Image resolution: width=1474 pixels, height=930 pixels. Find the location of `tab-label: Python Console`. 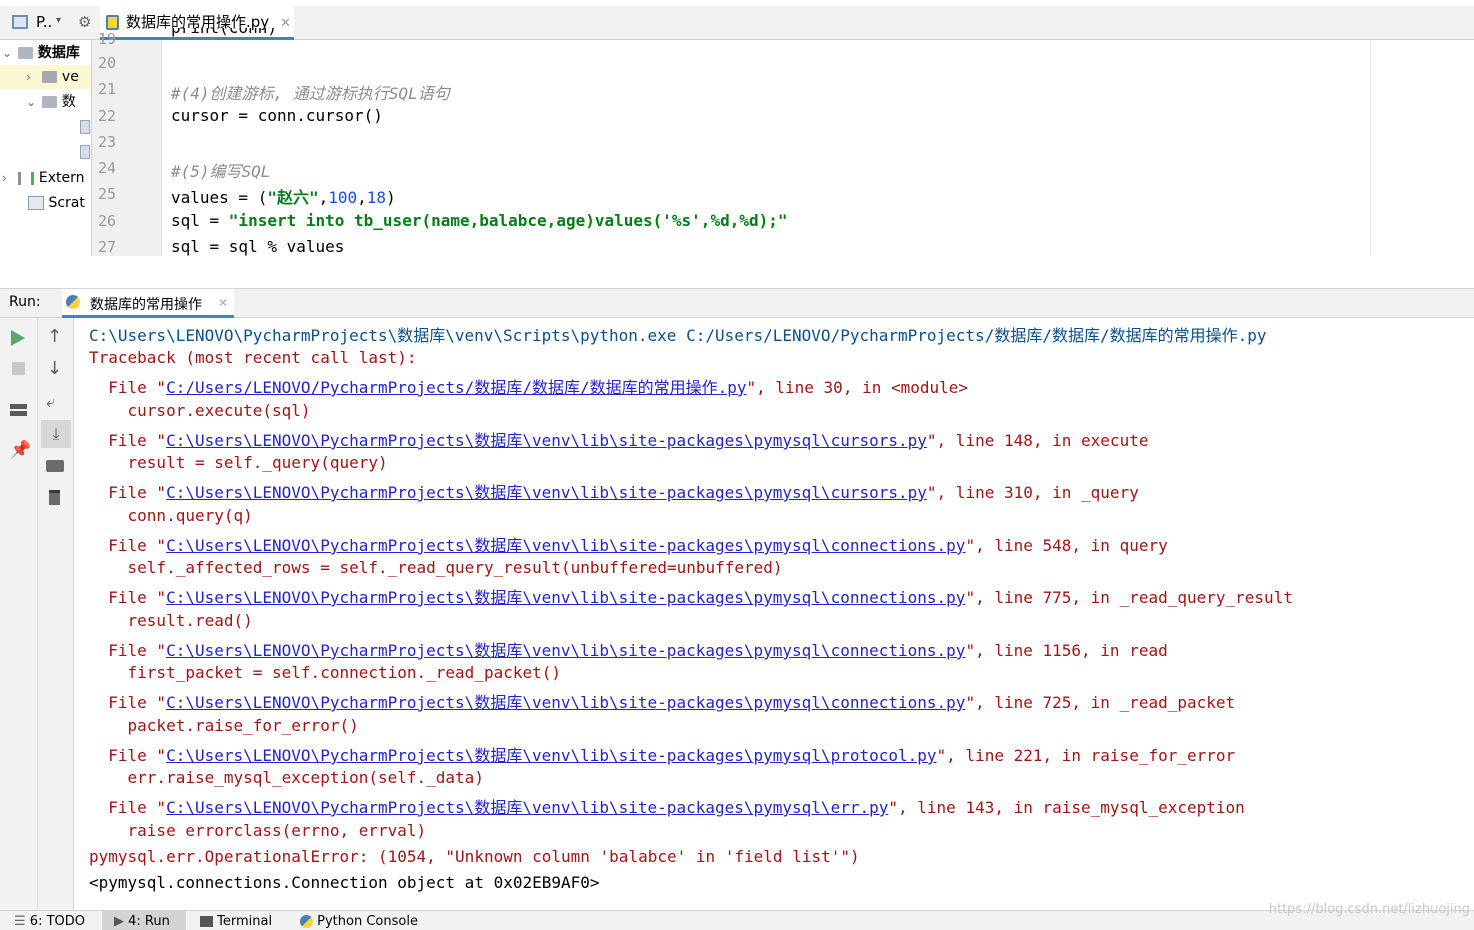

tab-label: Python Console is located at coordinates (367, 921).